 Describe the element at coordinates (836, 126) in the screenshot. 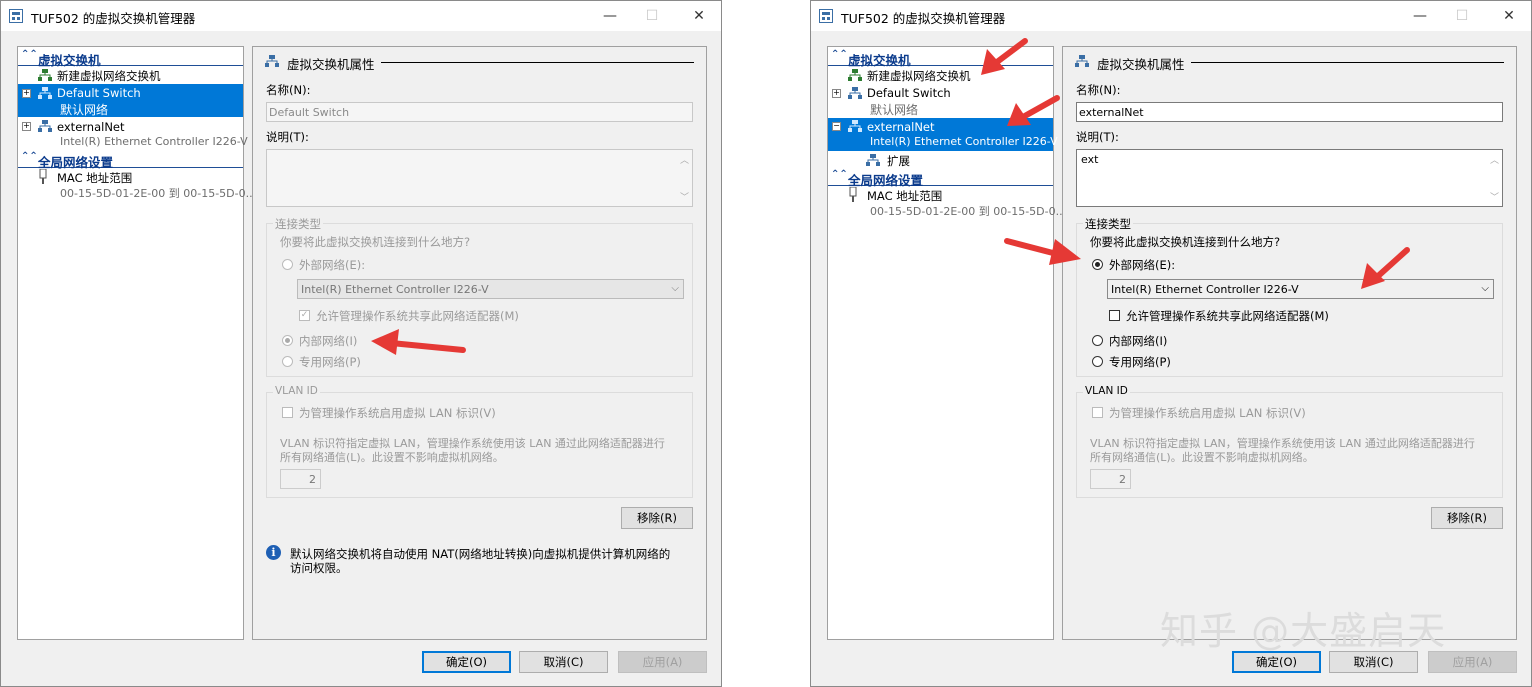

I see `collapse-minus-icon: −` at that location.